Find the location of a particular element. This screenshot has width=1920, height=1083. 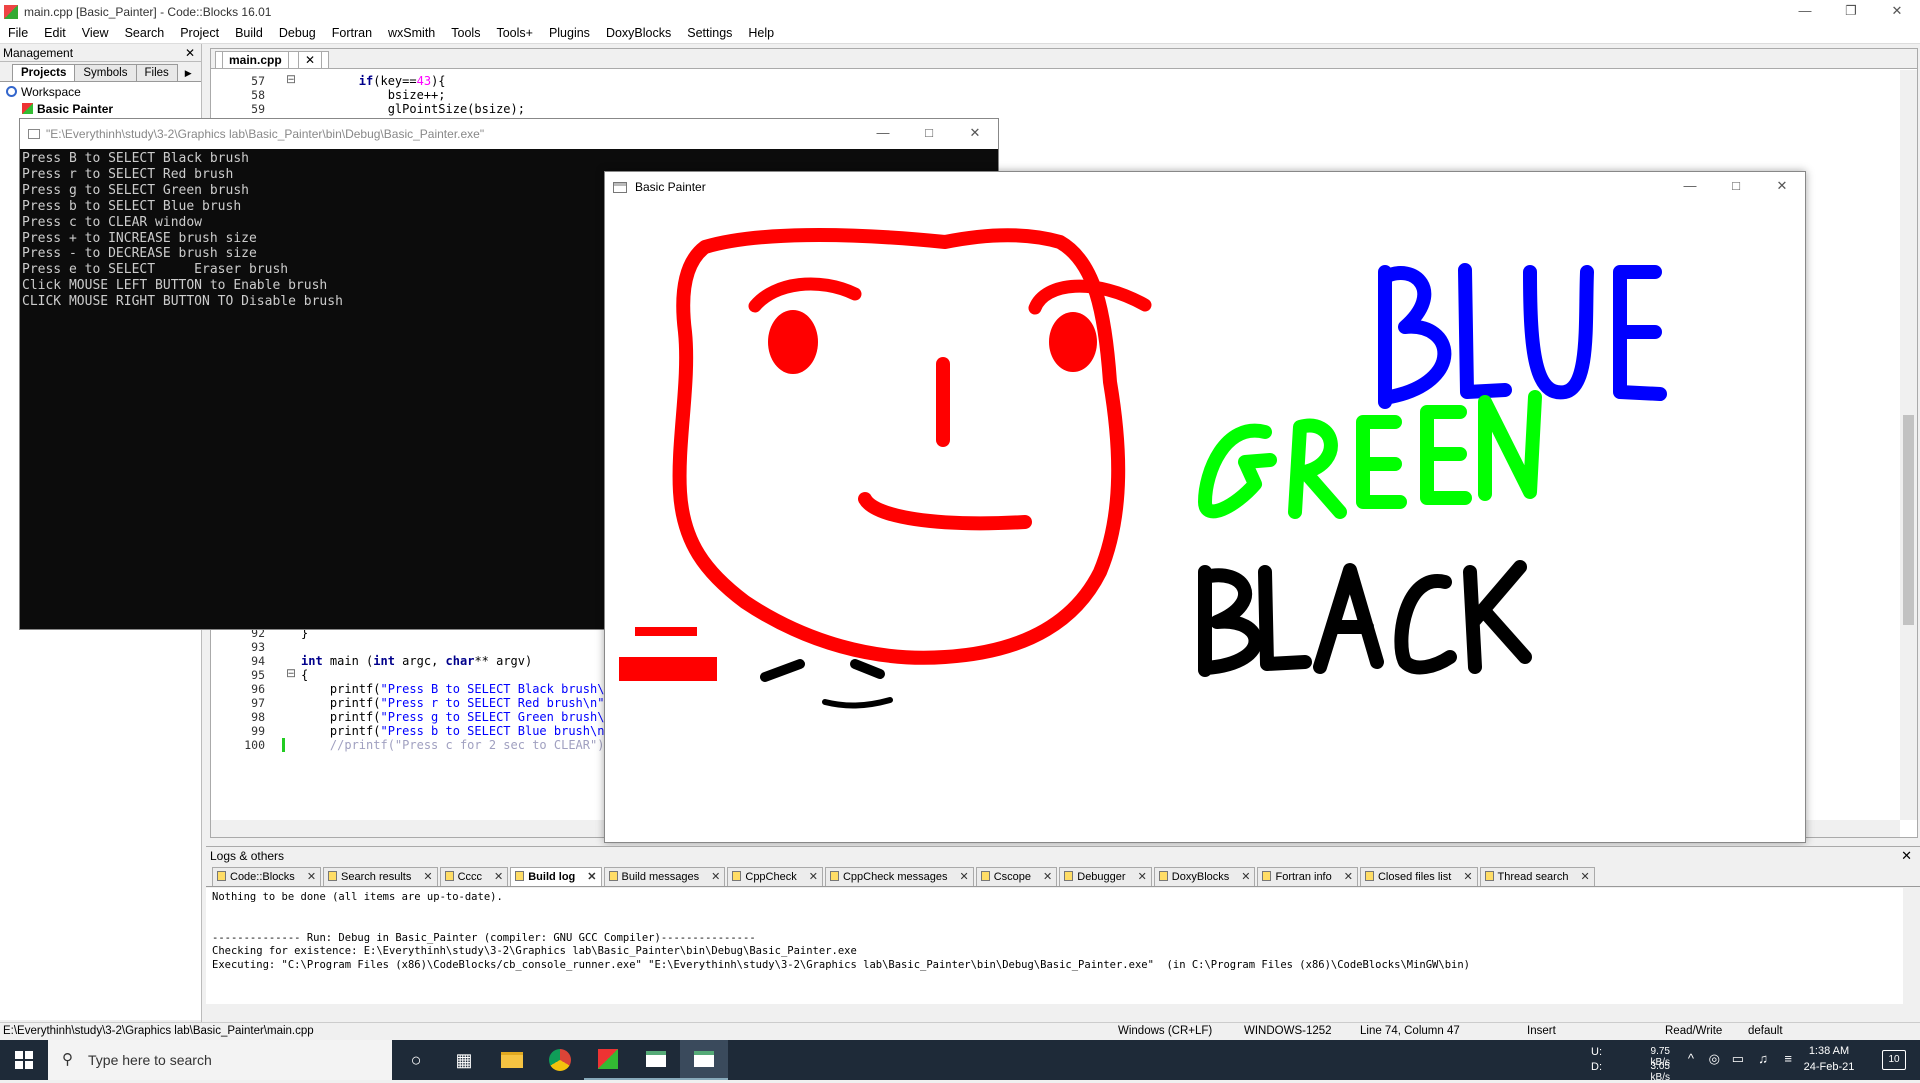

close-button: ✕ is located at coordinates (1897, 11).